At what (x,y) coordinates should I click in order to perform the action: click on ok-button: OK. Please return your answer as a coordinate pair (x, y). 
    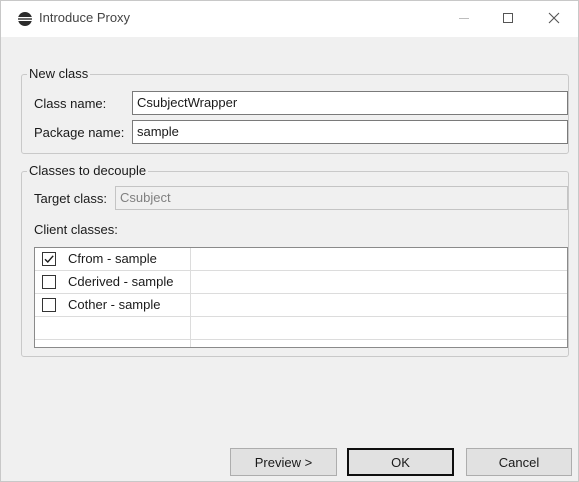
    Looking at the image, I should click on (400, 462).